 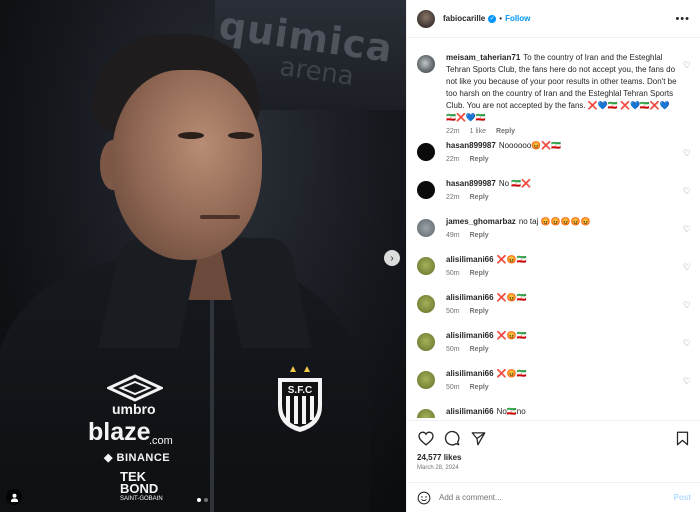 I want to click on comment-time: 49m, so click(x=453, y=235).